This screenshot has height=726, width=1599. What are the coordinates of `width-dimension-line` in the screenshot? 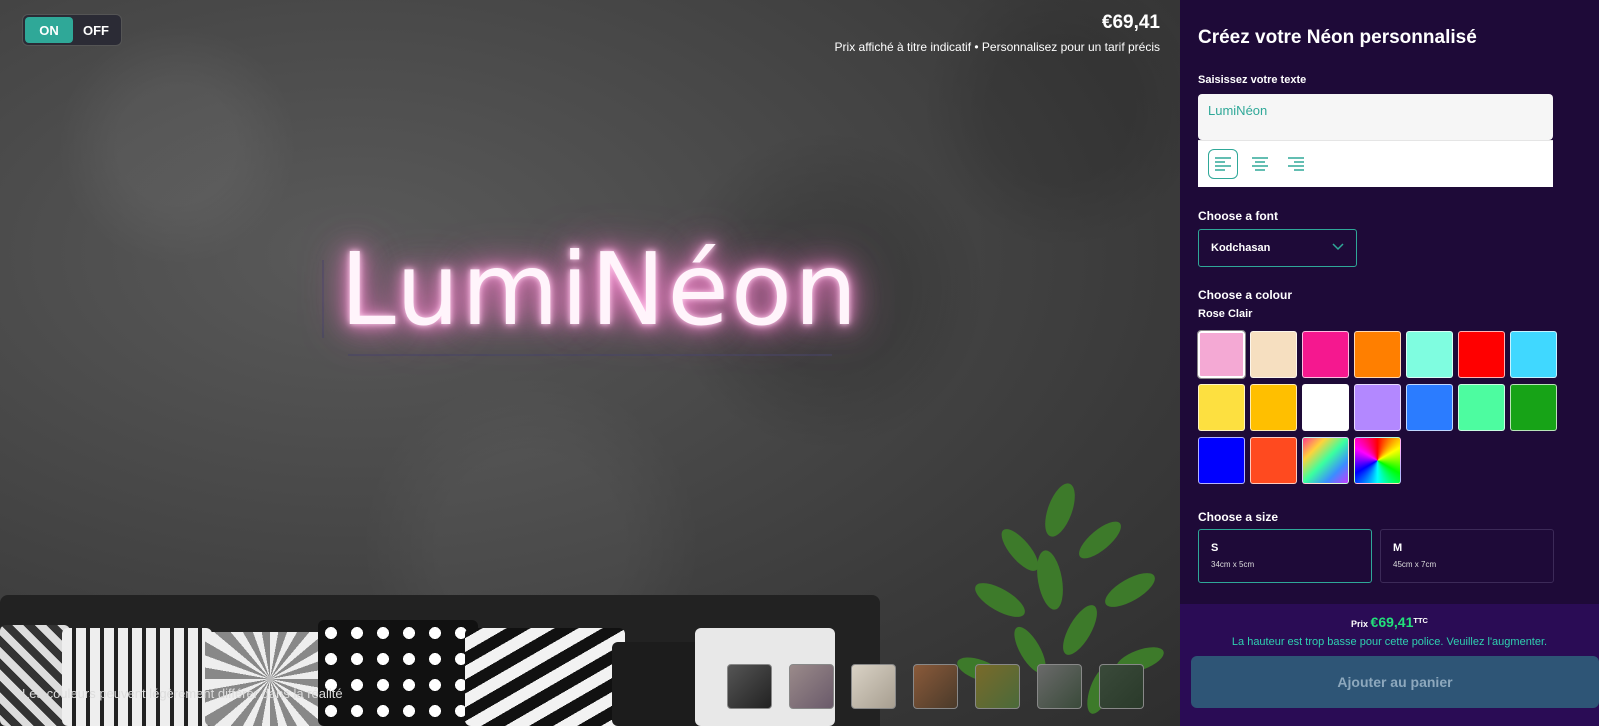 It's located at (590, 355).